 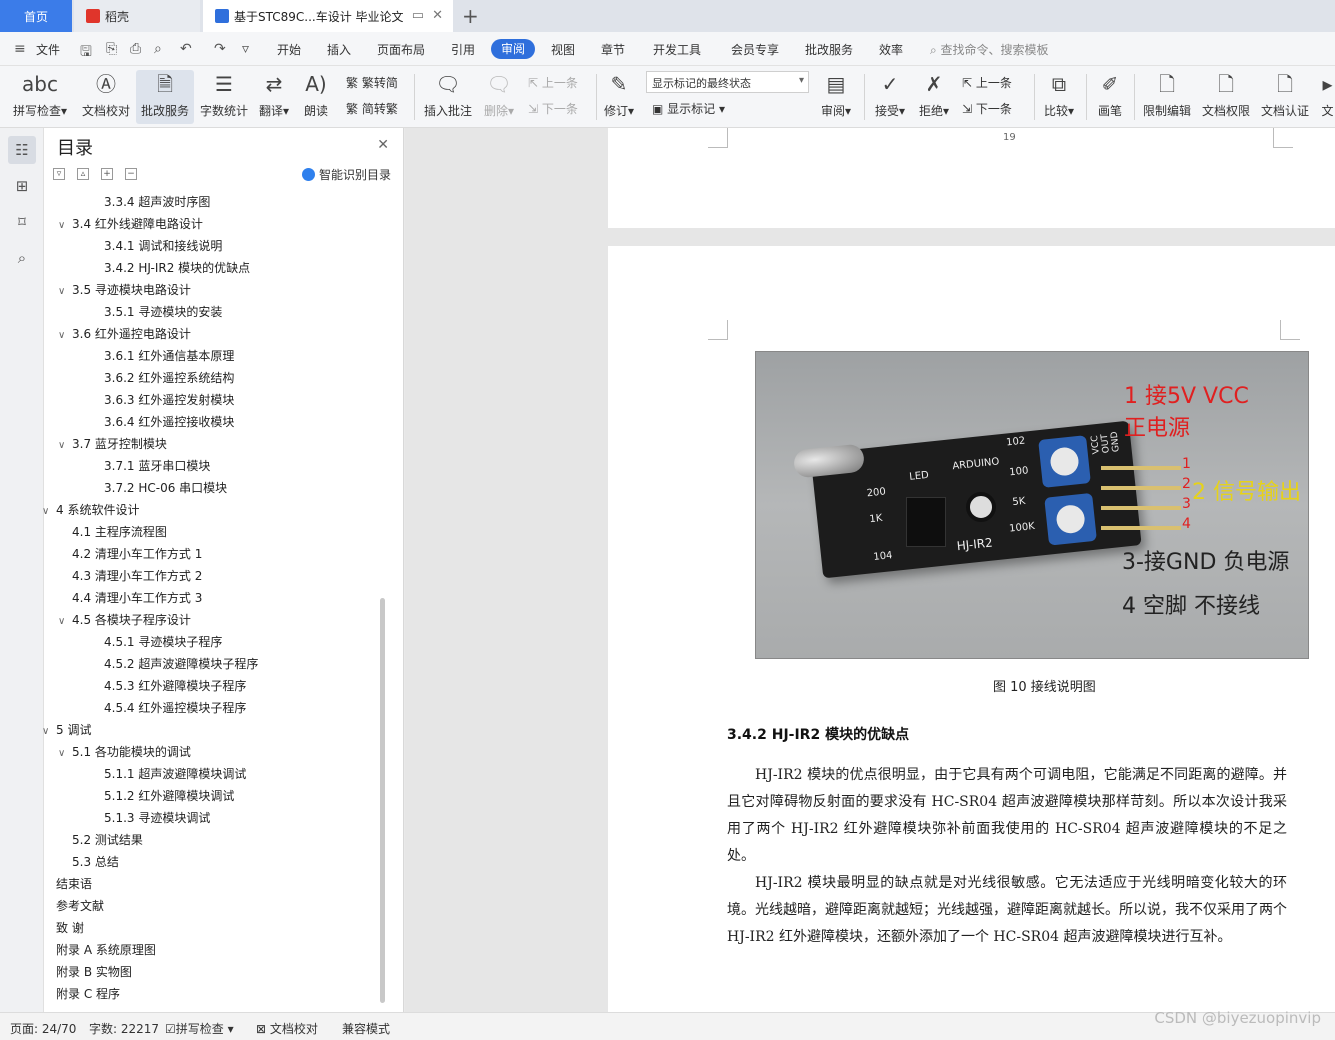 I want to click on pen-button: ✐ 画笔, so click(x=1110, y=97).